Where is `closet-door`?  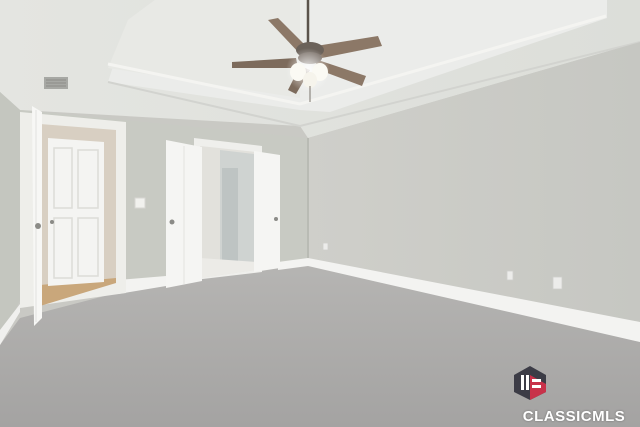 closet-door is located at coordinates (76, 212).